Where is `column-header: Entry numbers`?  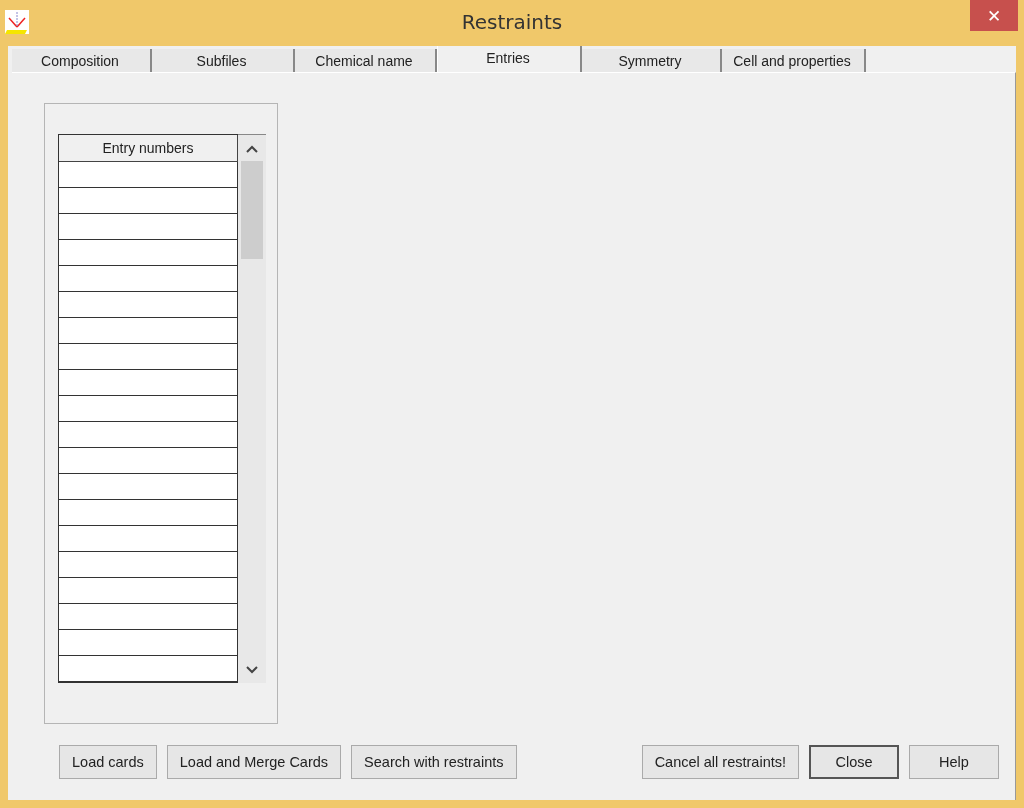 column-header: Entry numbers is located at coordinates (148, 148).